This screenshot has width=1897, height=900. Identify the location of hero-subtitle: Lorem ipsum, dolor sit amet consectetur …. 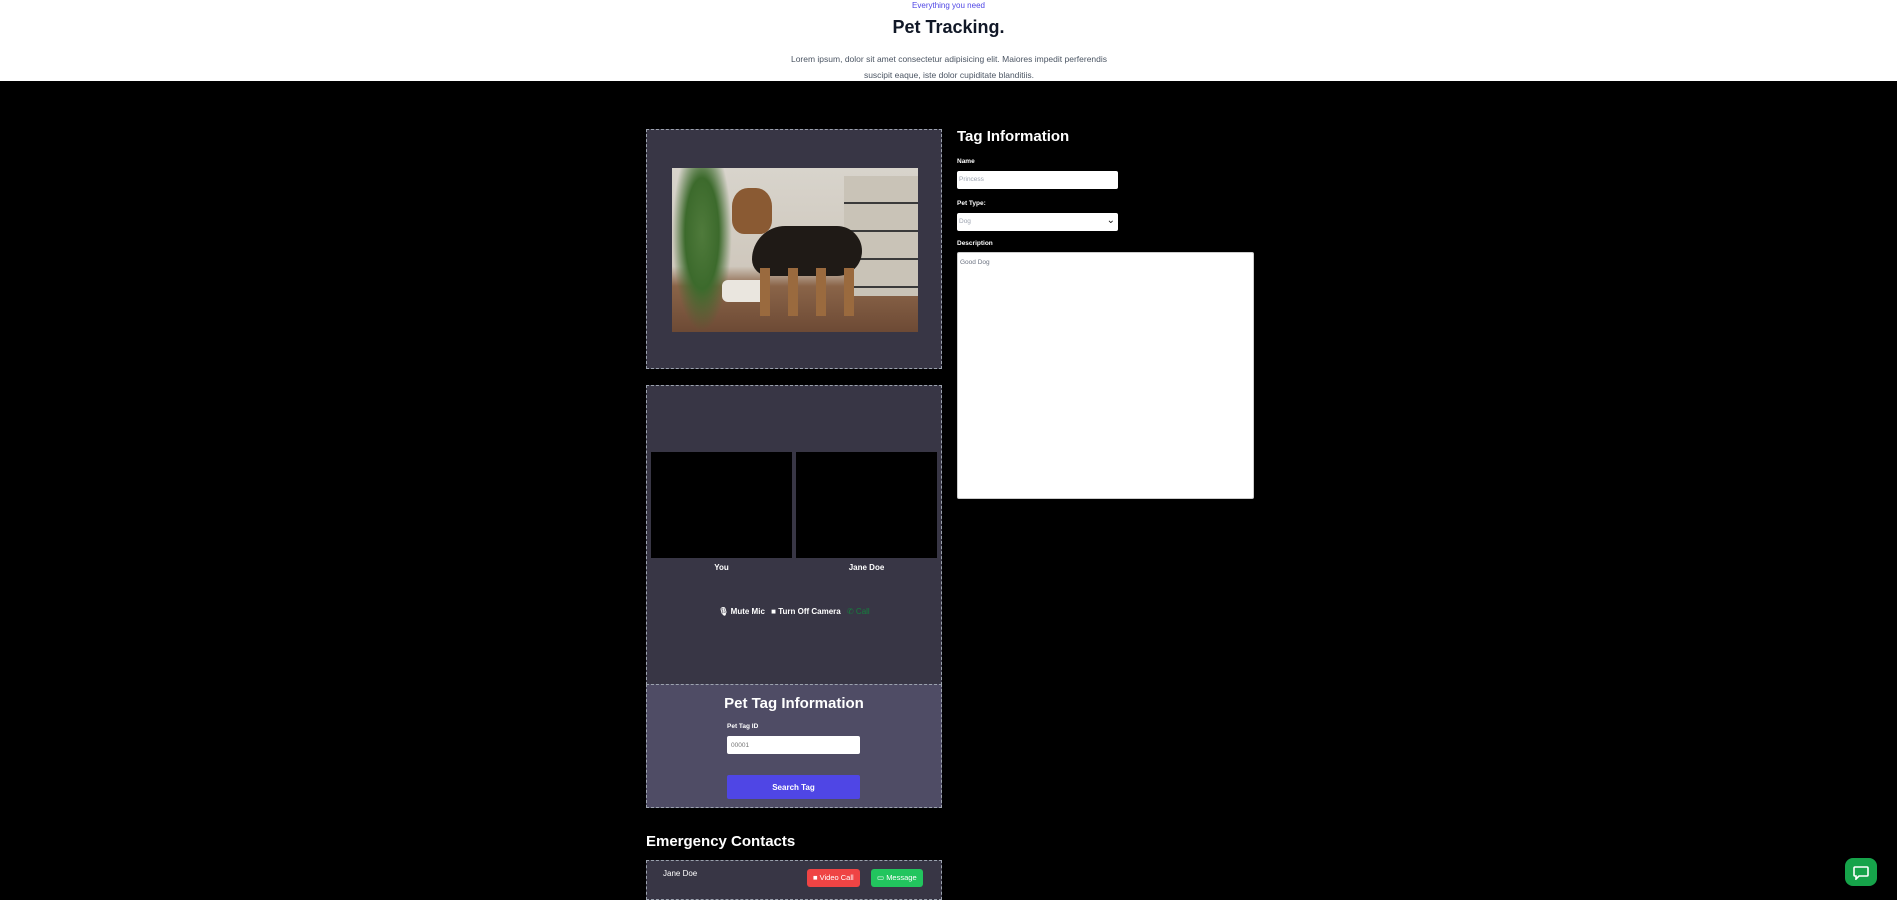
(949, 67).